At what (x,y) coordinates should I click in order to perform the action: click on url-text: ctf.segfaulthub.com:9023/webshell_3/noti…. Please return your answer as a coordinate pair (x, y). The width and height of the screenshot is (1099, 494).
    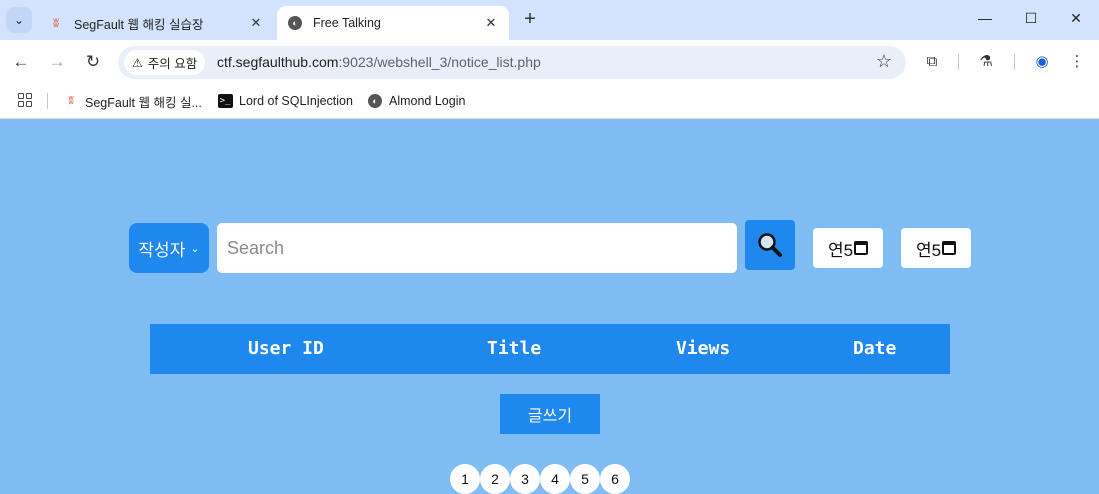
    Looking at the image, I should click on (379, 62).